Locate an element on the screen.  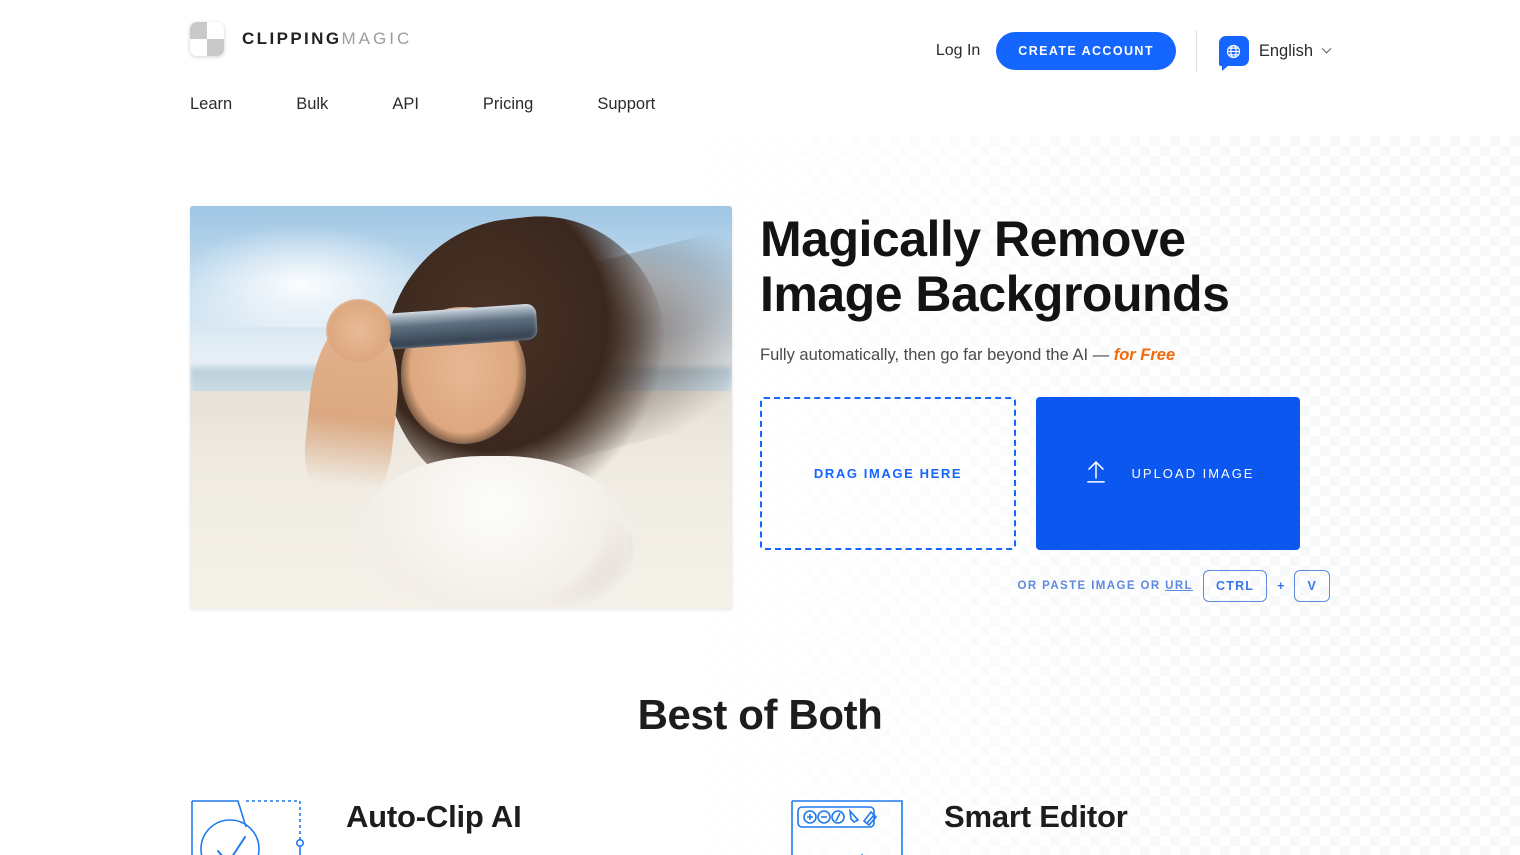
paste-hint-text: OR PASTE IMAGE OR URL is located at coordinates (1105, 586).